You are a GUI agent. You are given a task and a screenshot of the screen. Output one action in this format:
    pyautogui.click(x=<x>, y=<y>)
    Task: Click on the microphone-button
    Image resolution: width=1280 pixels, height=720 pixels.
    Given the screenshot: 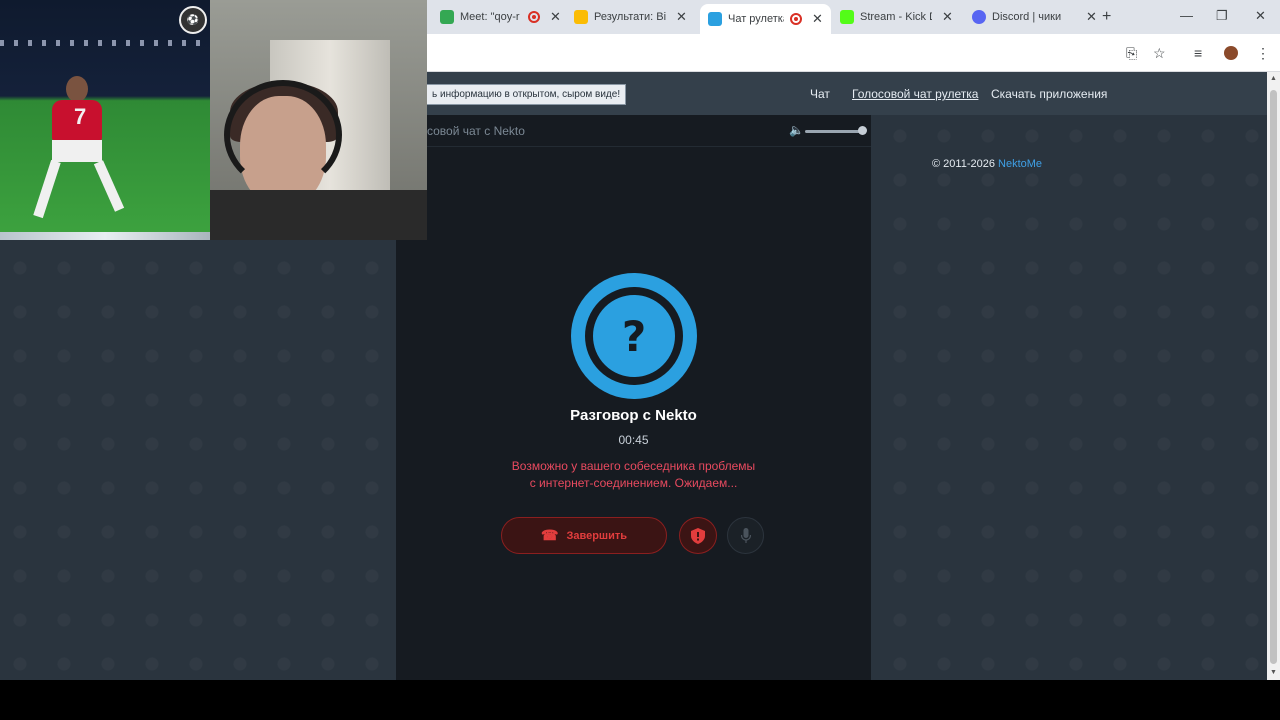 What is the action you would take?
    pyautogui.click(x=745, y=535)
    